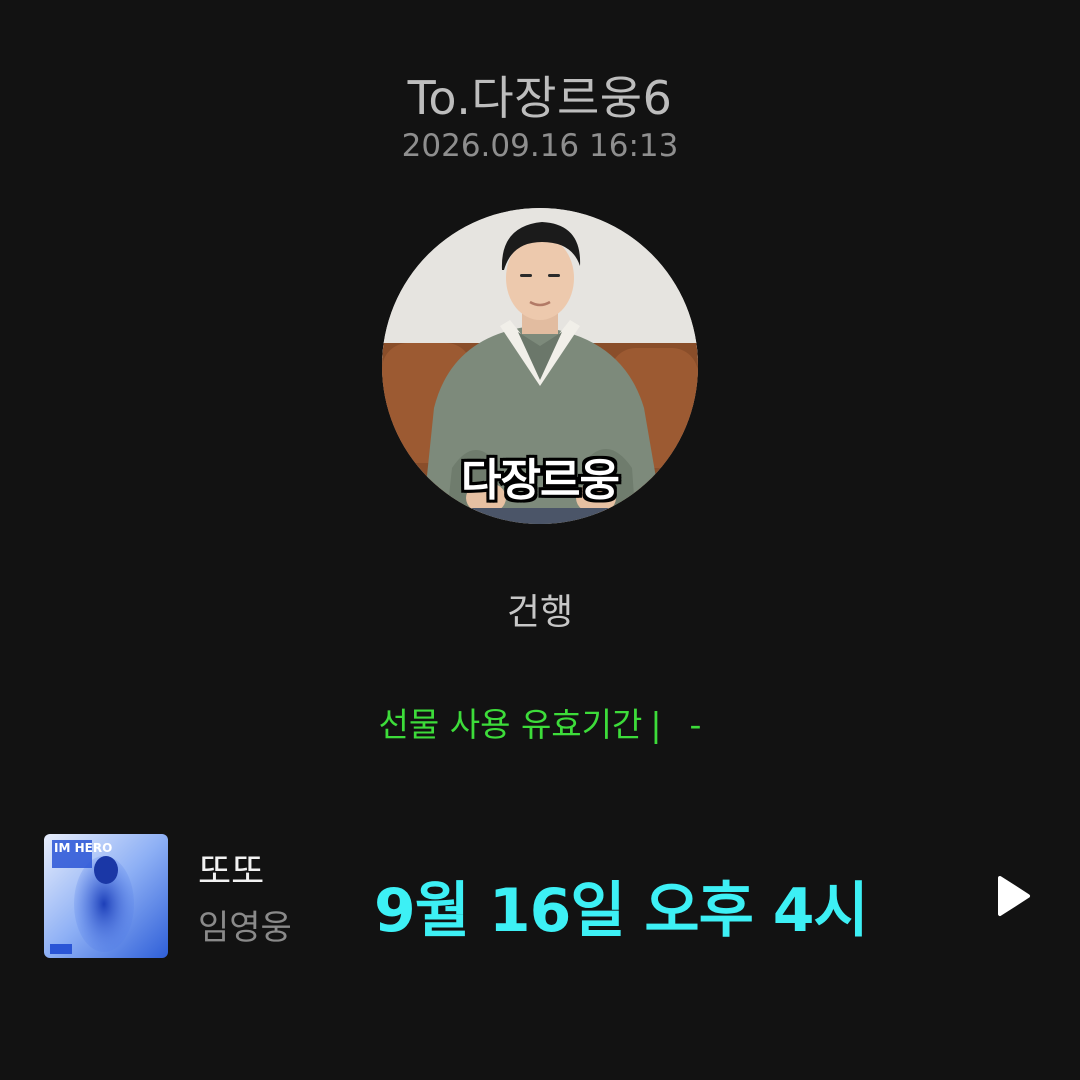 This screenshot has width=1080, height=1080. Describe the element at coordinates (231, 871) in the screenshot. I see `song-title: 또또` at that location.